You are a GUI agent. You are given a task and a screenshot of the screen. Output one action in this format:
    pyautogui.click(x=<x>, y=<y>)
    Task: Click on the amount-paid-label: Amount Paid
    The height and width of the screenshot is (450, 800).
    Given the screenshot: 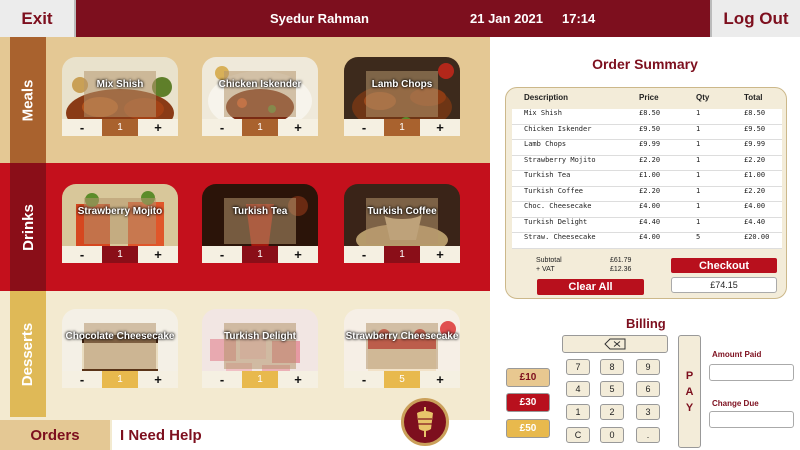 What is the action you would take?
    pyautogui.click(x=737, y=354)
    